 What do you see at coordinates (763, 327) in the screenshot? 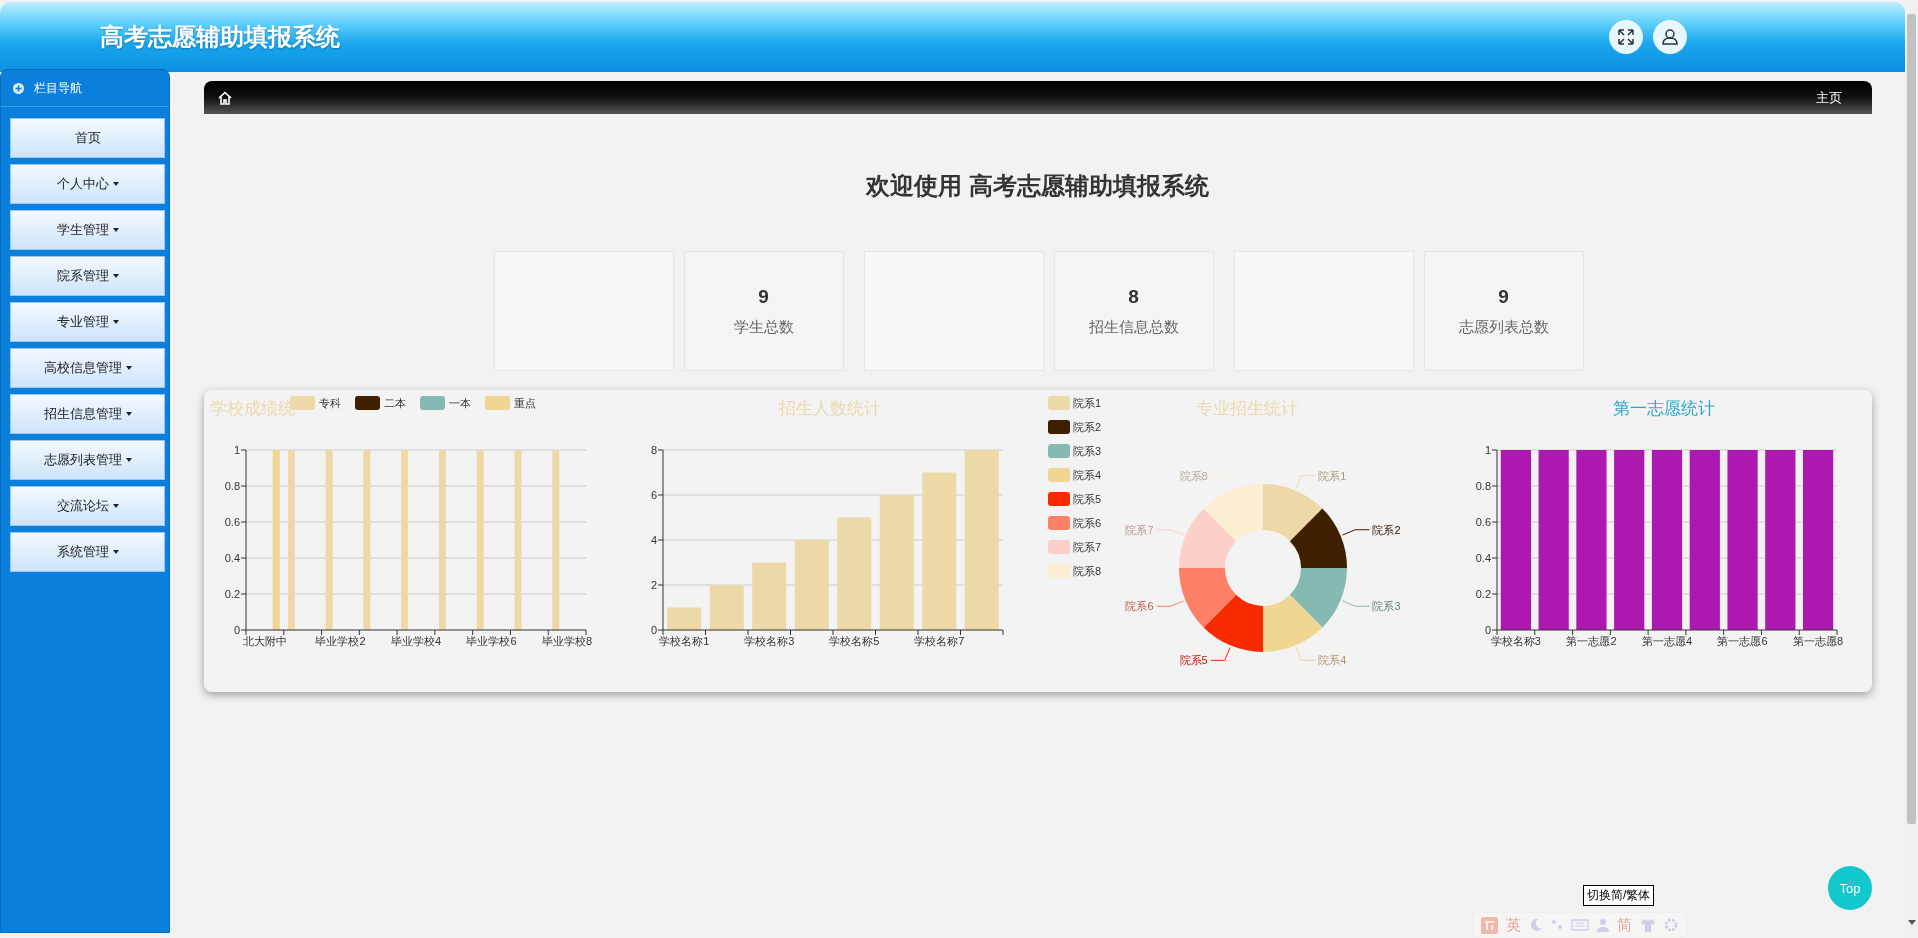
I see `stat-label: 学生总数` at bounding box center [763, 327].